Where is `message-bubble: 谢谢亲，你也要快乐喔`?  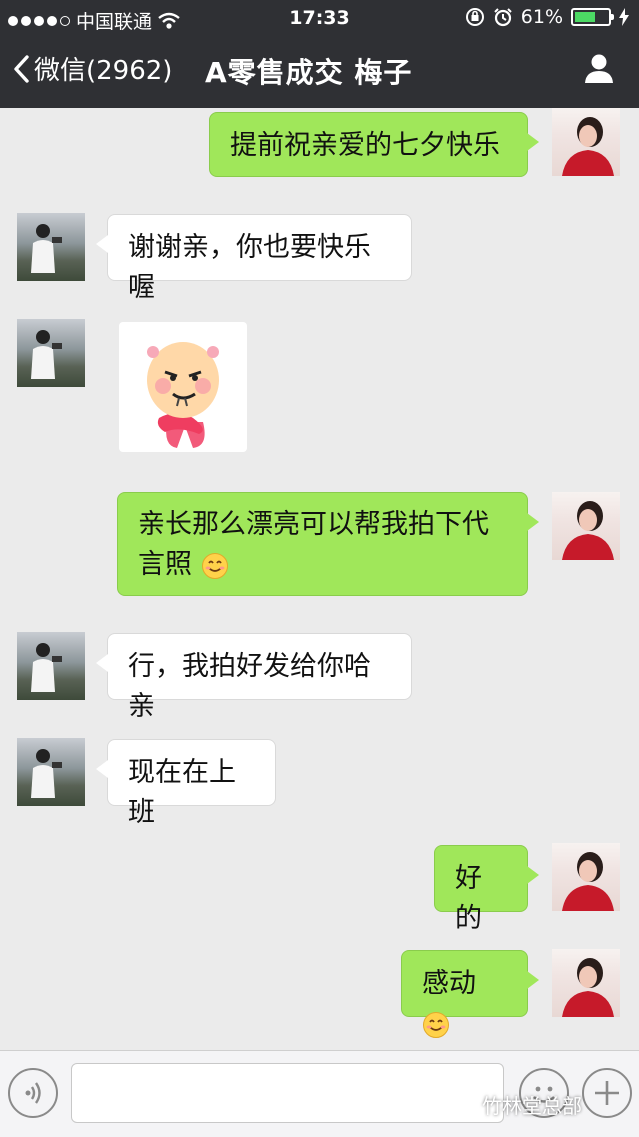 message-bubble: 谢谢亲，你也要快乐喔 is located at coordinates (254, 258).